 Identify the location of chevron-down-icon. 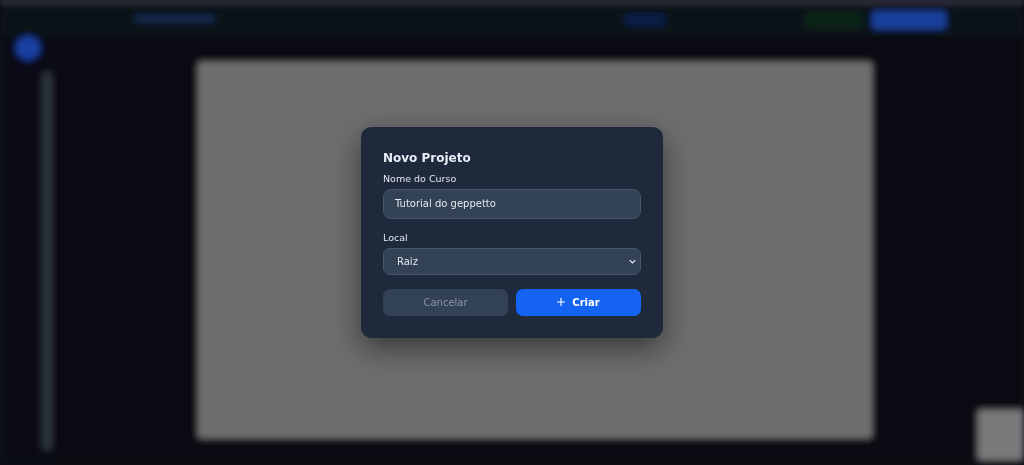
(632, 261).